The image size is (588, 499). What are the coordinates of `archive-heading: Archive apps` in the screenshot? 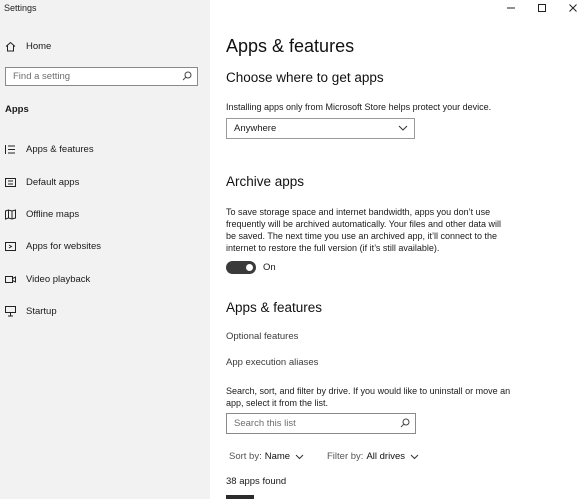 It's located at (265, 181).